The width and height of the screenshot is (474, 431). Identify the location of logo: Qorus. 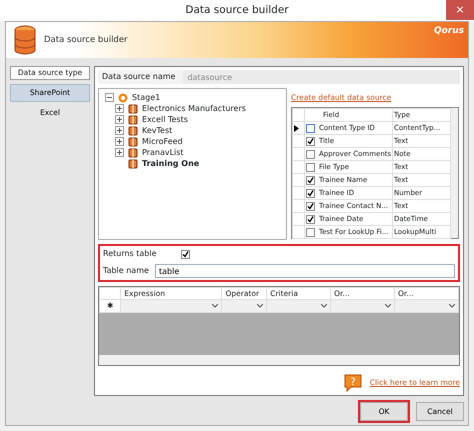
(449, 31).